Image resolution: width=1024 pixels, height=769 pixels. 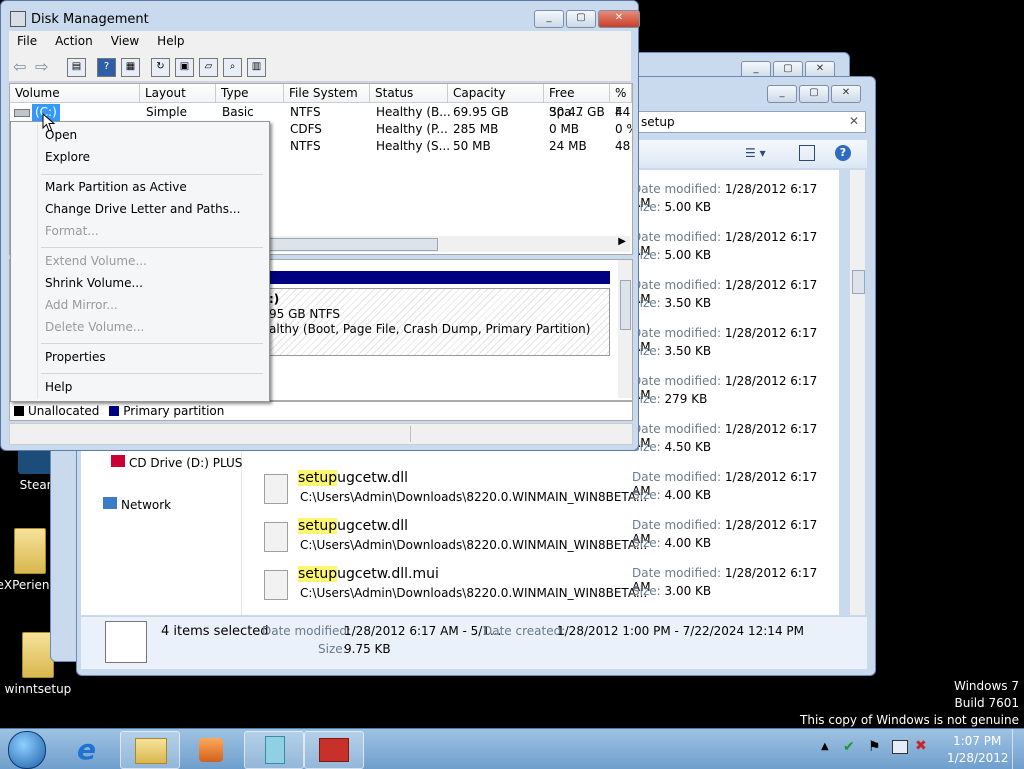 I want to click on meta-value: 4.50 KB, so click(x=688, y=447).